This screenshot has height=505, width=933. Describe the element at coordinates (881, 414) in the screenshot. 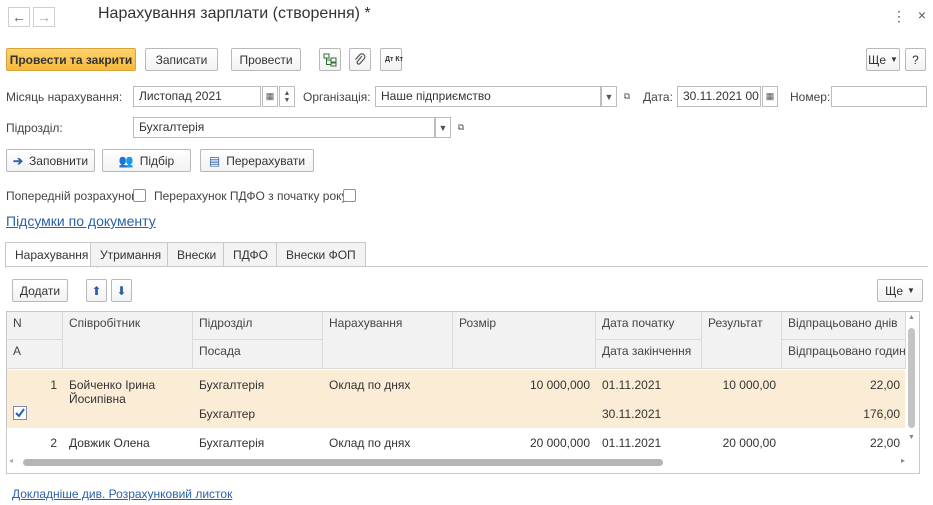

I see `cell-hours: 176,00` at that location.